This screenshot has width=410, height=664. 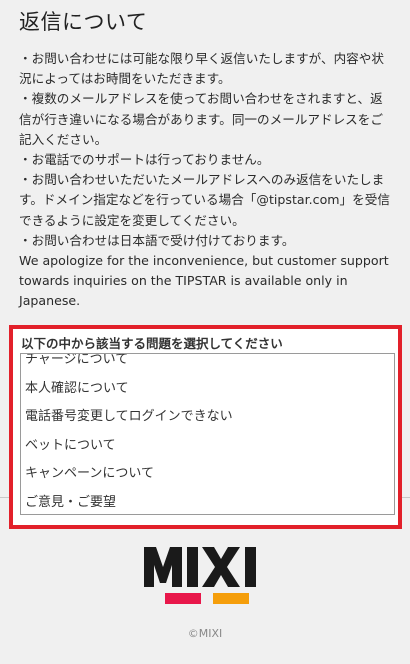 What do you see at coordinates (152, 343) in the screenshot?
I see `issue-selector-title: 以下の中から該当する問題を選択してください` at bounding box center [152, 343].